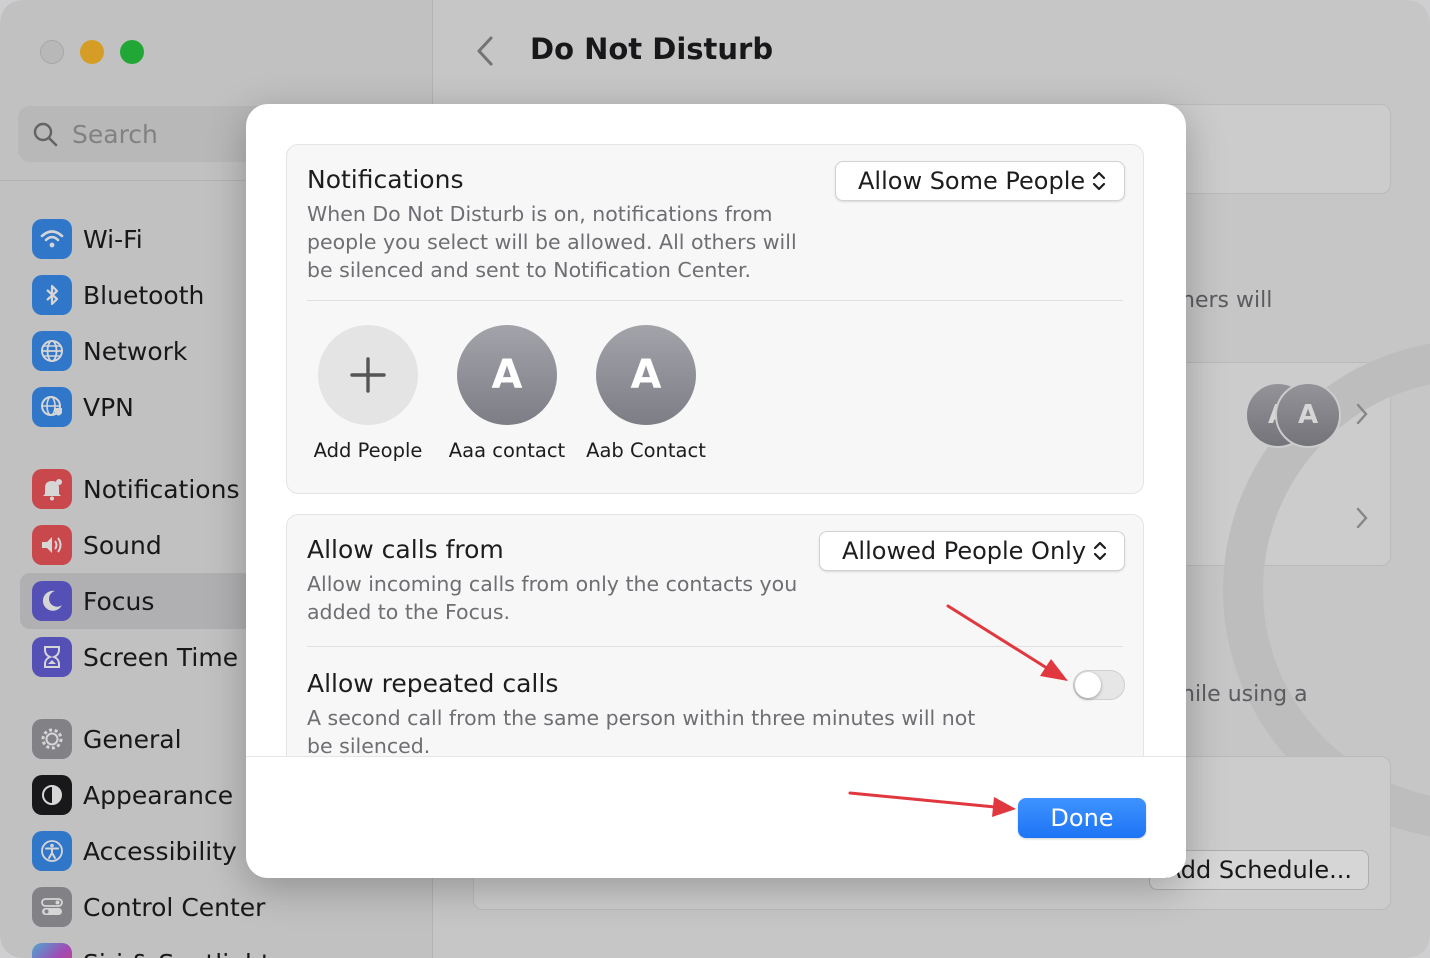 The image size is (1430, 958). I want to click on add-people-item: Add People, so click(368, 393).